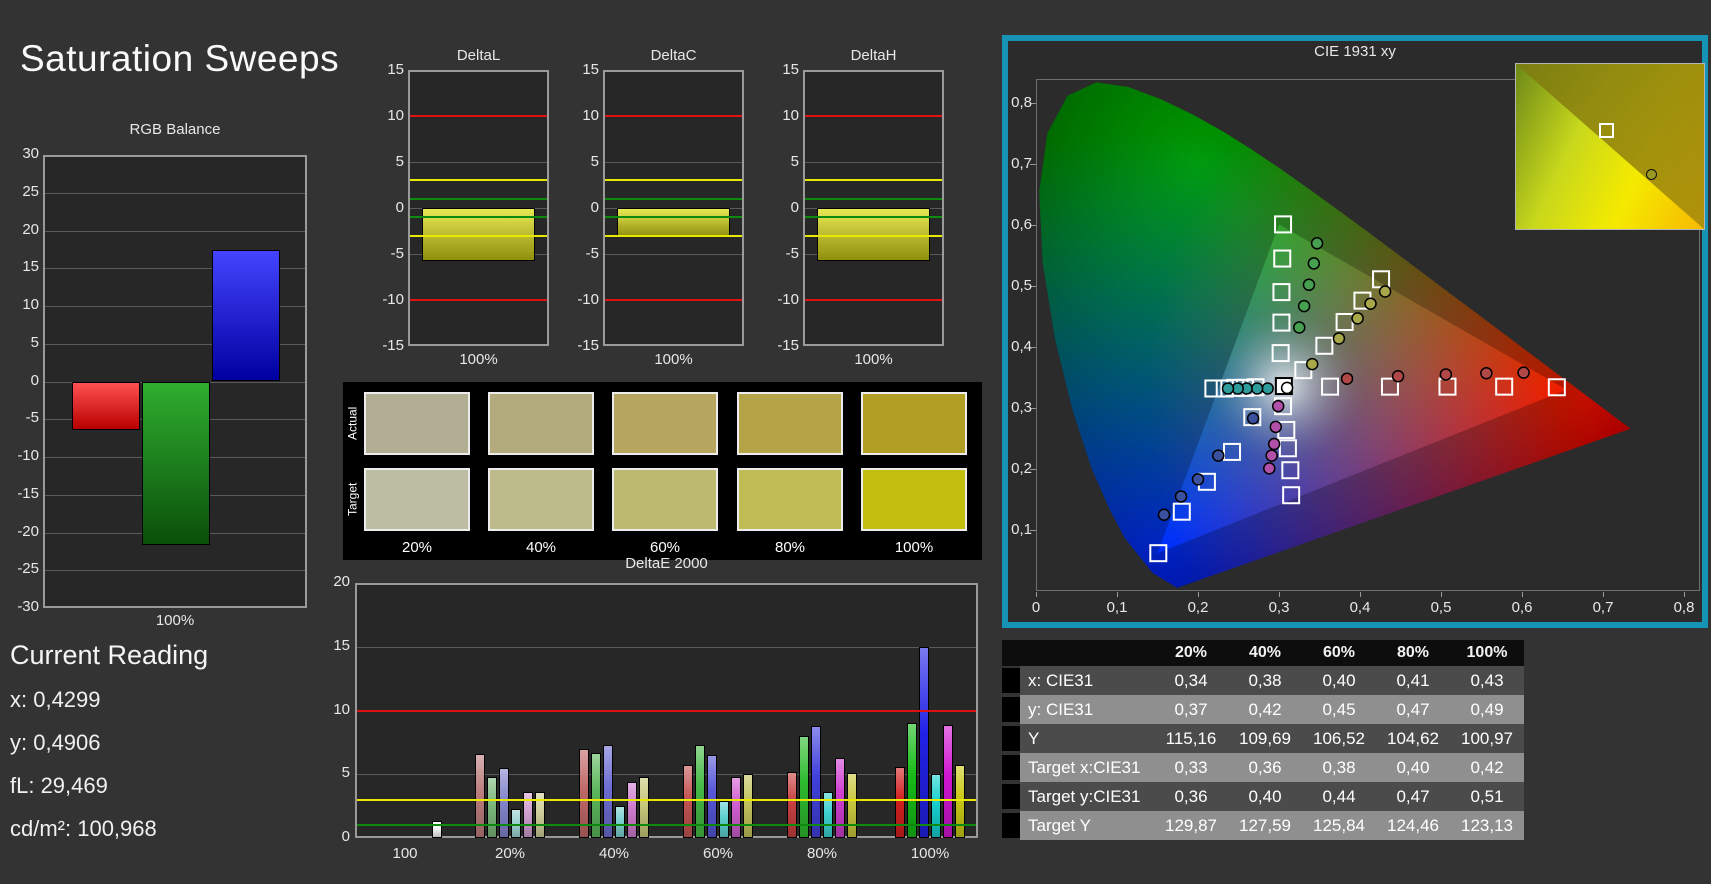 The image size is (1711, 884). What do you see at coordinates (28, 568) in the screenshot?
I see `y-tick-label: -25` at bounding box center [28, 568].